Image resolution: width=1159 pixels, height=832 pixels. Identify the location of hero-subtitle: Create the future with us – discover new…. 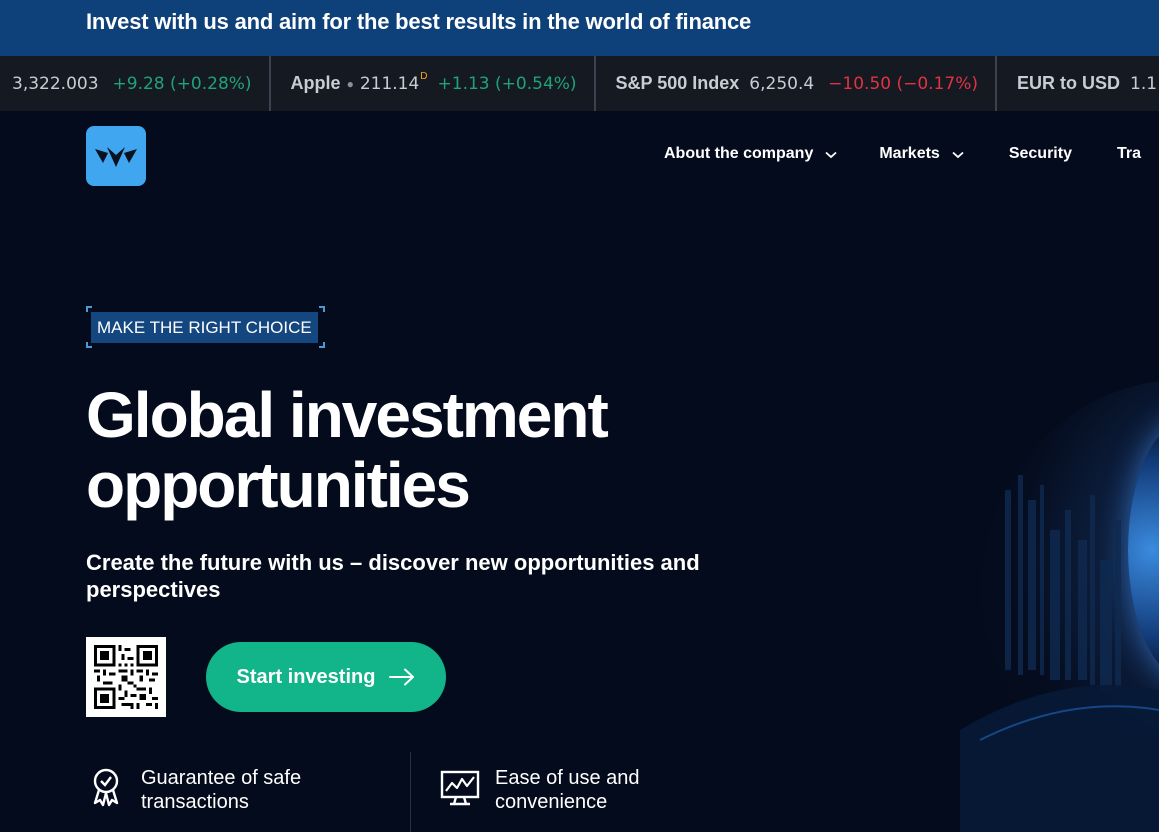
(393, 576).